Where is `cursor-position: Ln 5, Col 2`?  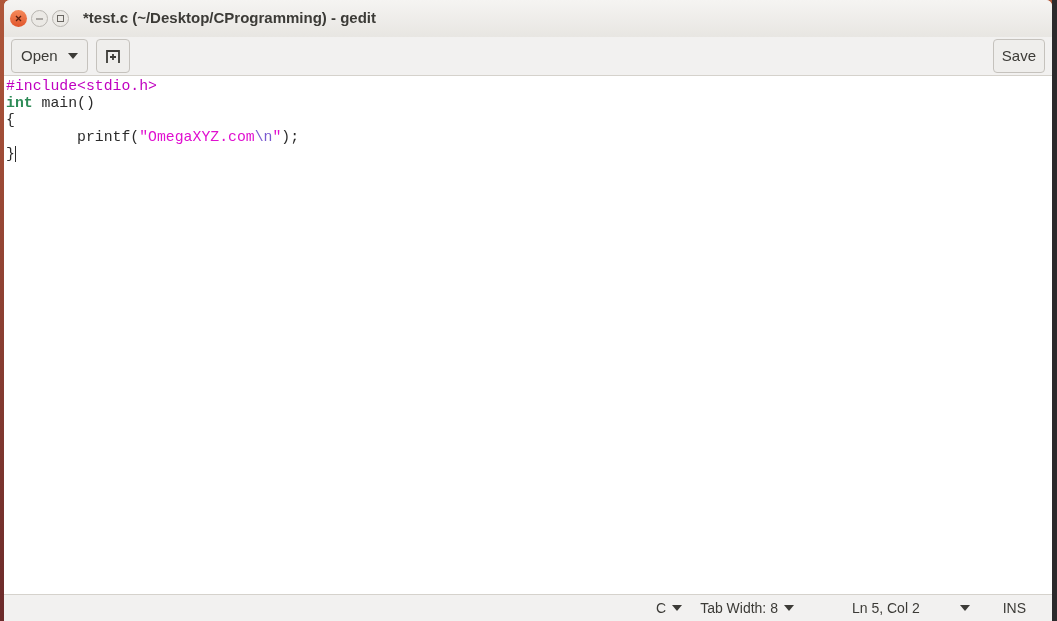 cursor-position: Ln 5, Col 2 is located at coordinates (885, 608).